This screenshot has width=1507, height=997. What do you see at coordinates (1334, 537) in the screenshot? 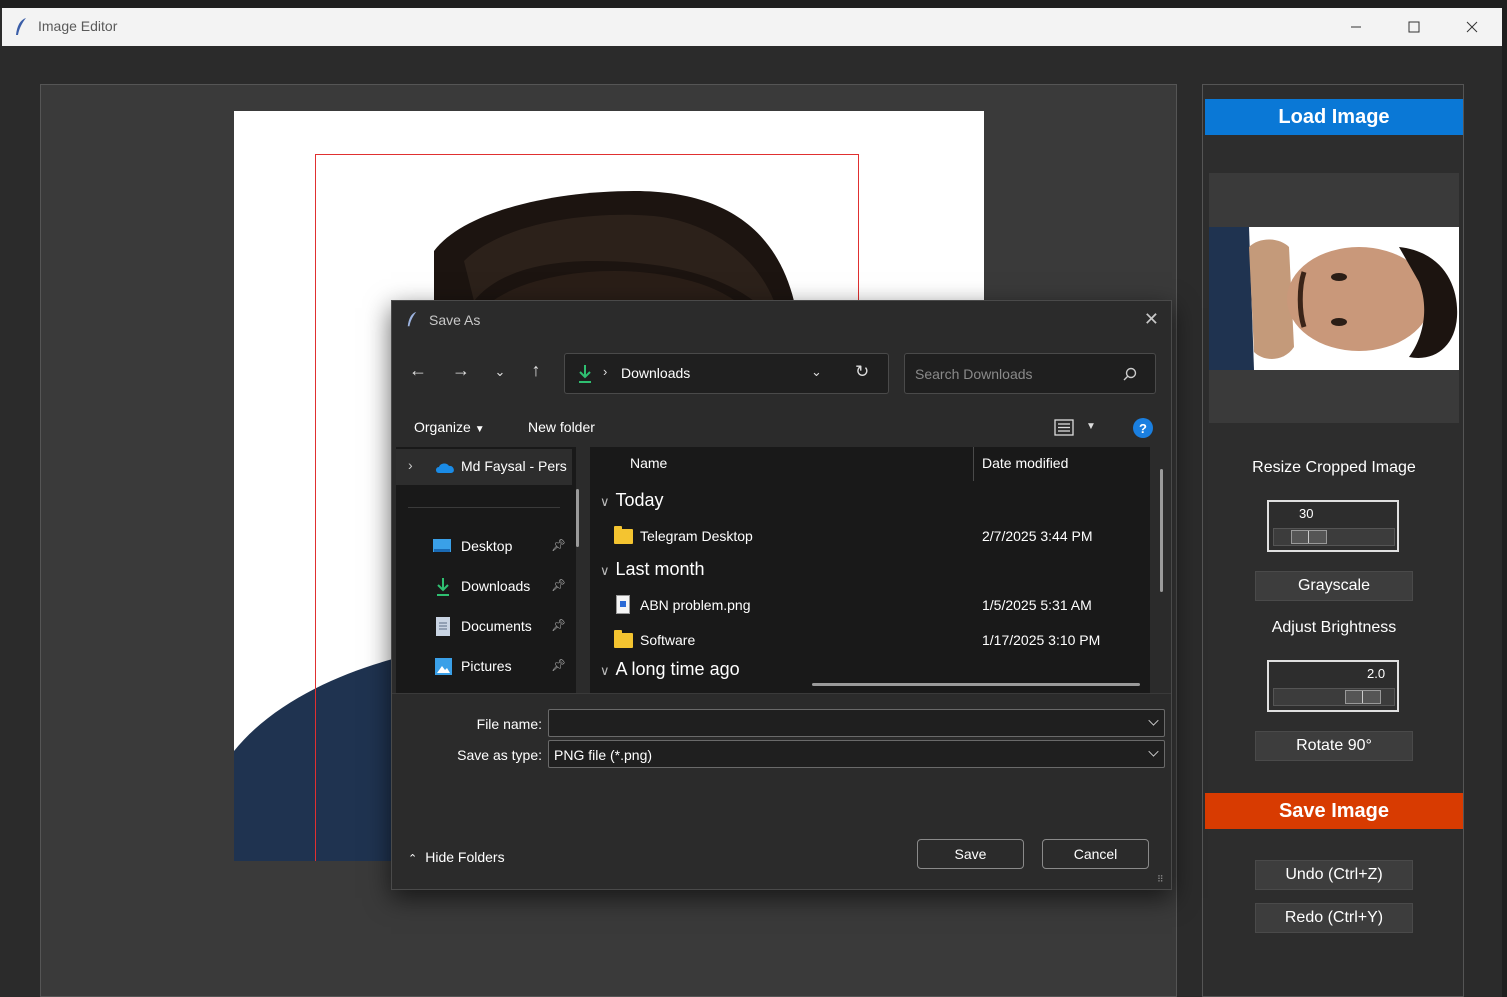
I see `resize-slider-track` at bounding box center [1334, 537].